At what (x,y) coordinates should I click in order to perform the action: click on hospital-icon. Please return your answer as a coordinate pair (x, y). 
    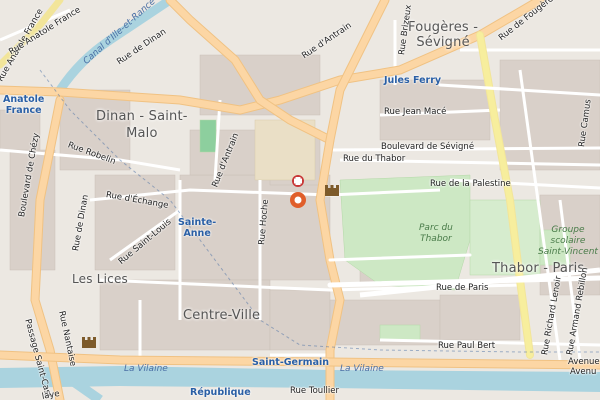
    Looking at the image, I should click on (298, 181).